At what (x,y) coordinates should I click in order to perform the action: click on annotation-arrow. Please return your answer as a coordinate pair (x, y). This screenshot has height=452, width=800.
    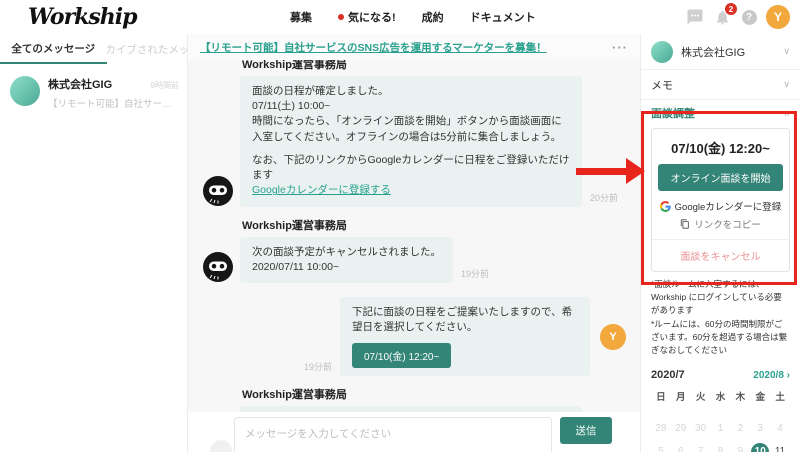
    Looking at the image, I should click on (601, 171).